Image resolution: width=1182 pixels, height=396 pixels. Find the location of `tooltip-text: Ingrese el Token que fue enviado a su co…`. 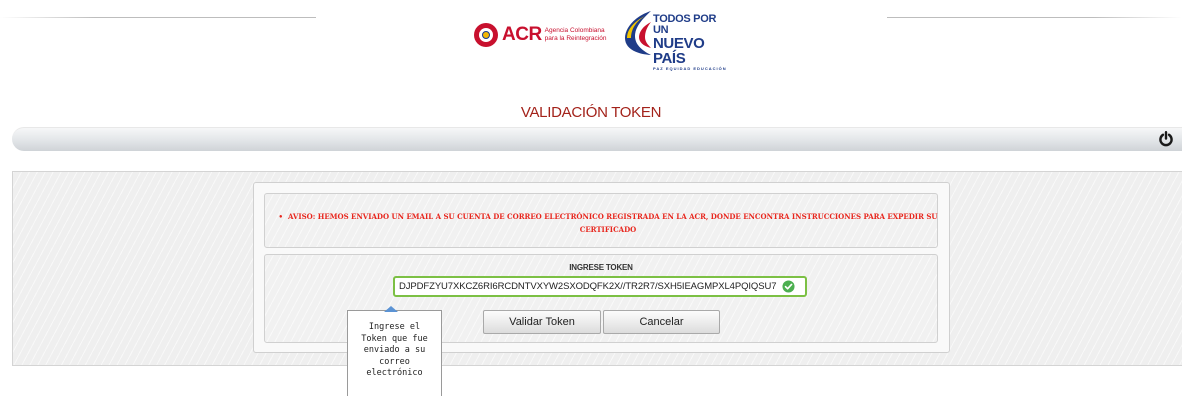

tooltip-text: Ingrese el Token que fue enviado a su co… is located at coordinates (394, 350).